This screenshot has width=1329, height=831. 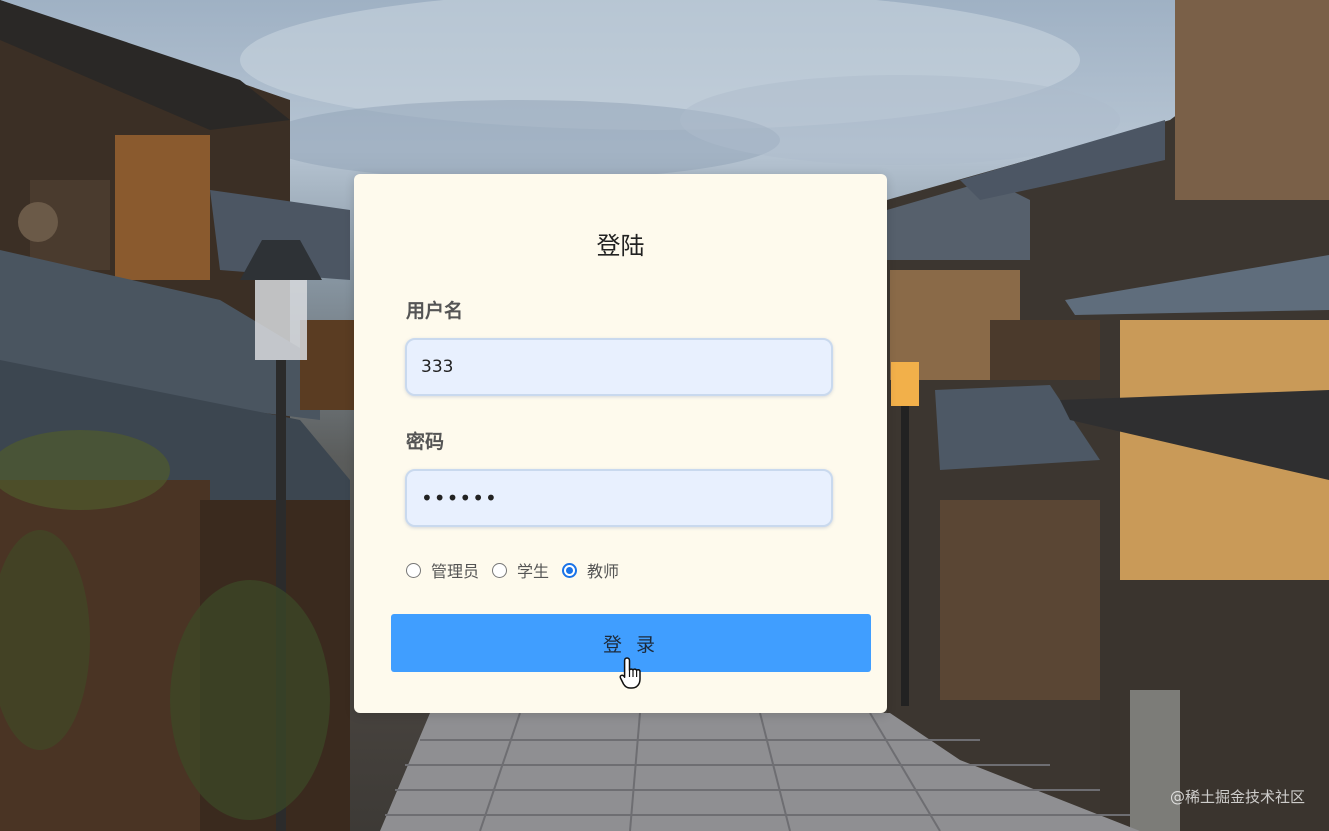 What do you see at coordinates (425, 442) in the screenshot?
I see `password-label: 密码` at bounding box center [425, 442].